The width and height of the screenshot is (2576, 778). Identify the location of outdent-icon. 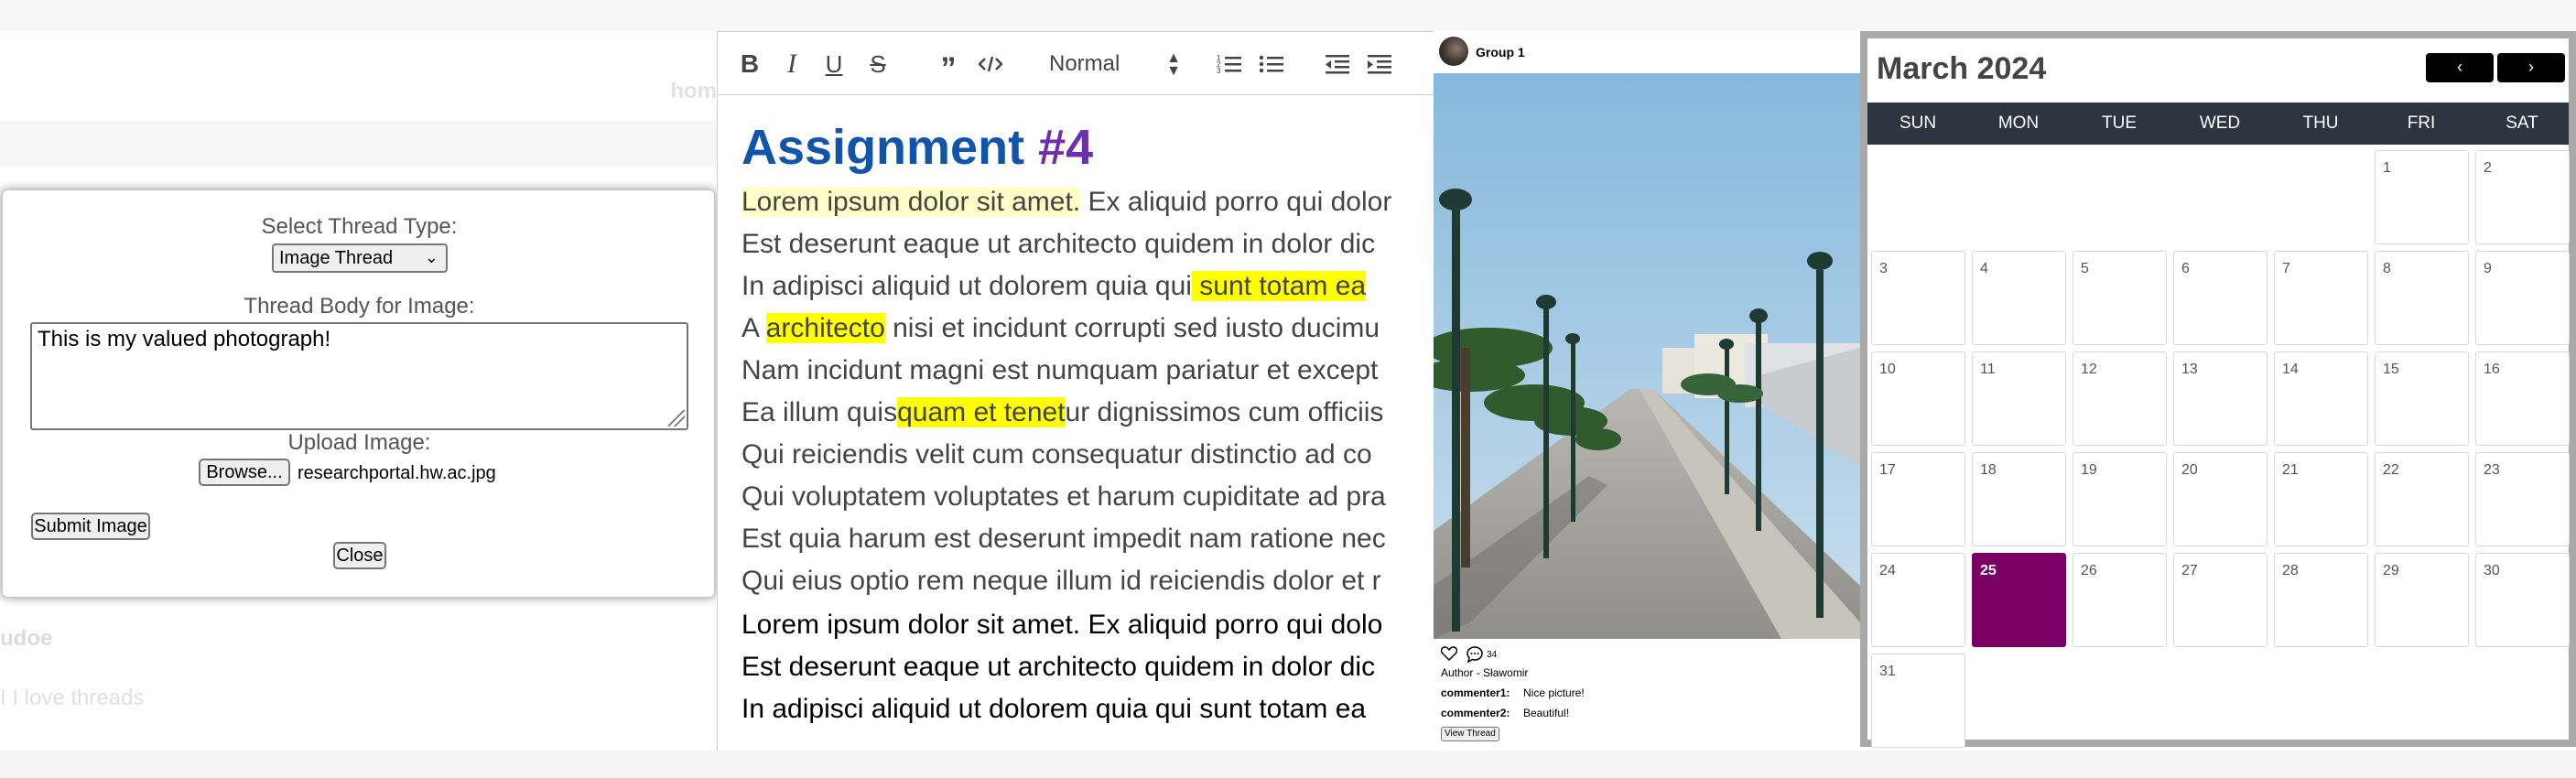
(1338, 64).